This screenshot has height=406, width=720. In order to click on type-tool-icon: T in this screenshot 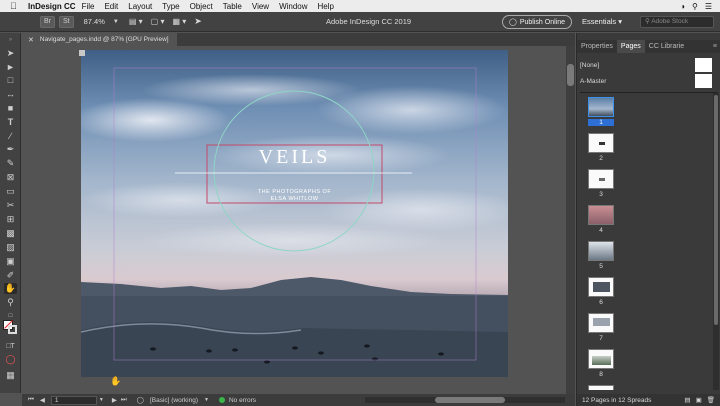, I will do `click(10, 121)`.